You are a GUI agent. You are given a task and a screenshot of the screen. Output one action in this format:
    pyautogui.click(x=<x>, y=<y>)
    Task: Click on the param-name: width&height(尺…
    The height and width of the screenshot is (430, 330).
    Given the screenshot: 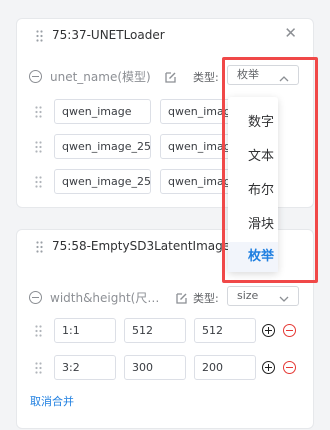 What is the action you would take?
    pyautogui.click(x=105, y=298)
    